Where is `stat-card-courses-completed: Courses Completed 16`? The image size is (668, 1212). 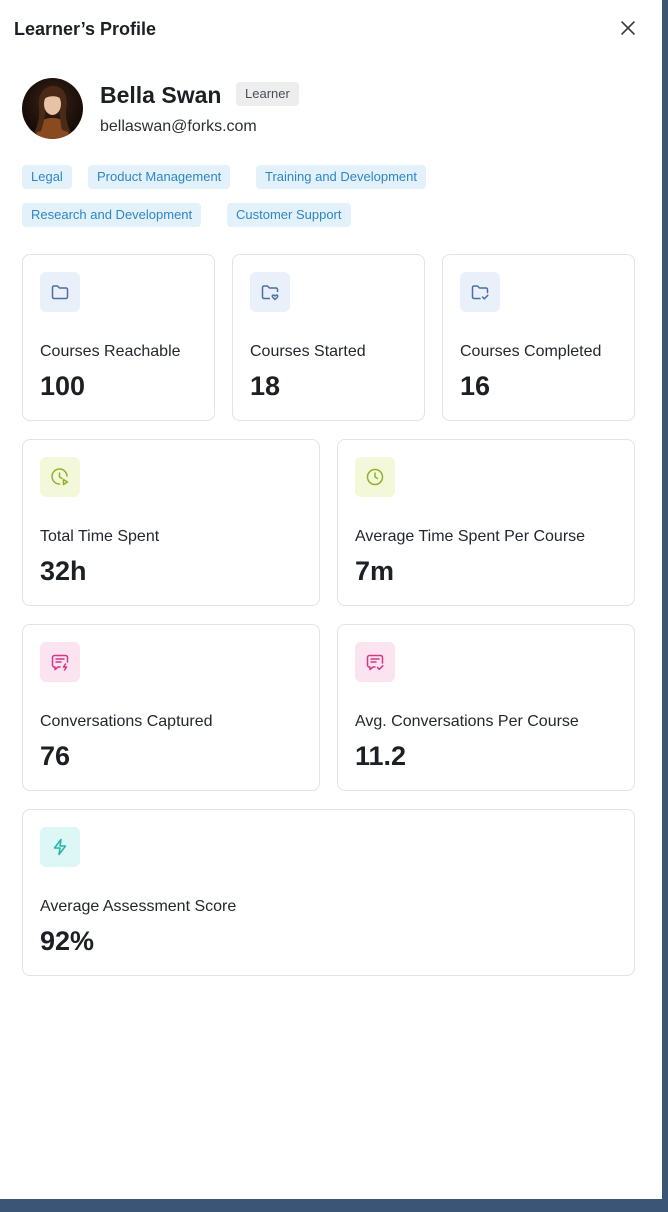 stat-card-courses-completed: Courses Completed 16 is located at coordinates (538, 337).